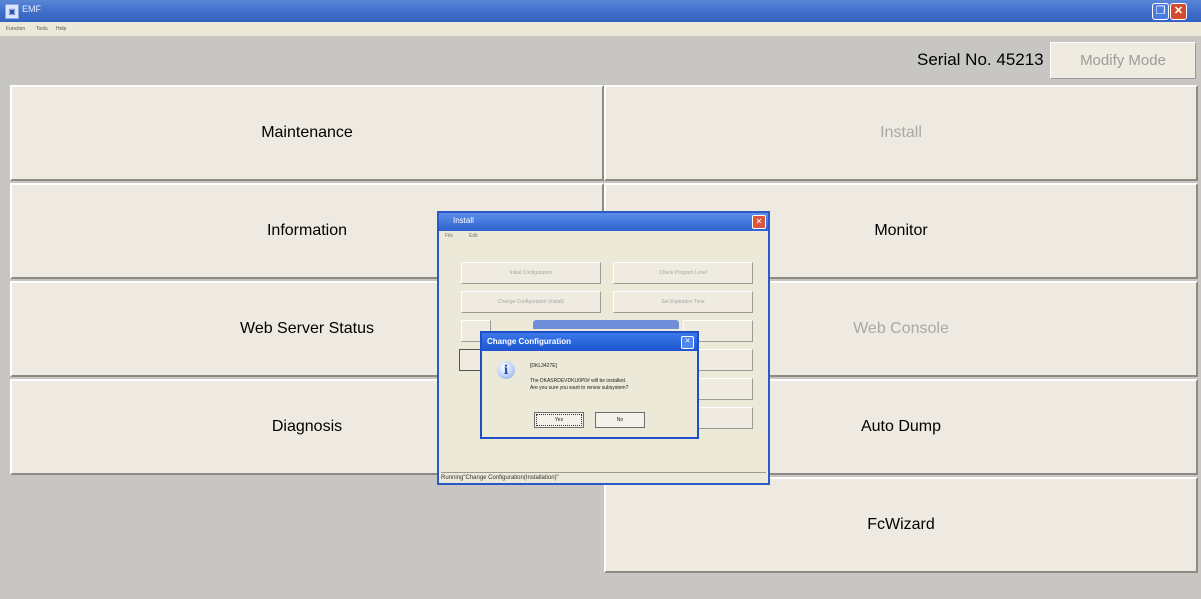 The width and height of the screenshot is (1201, 599). I want to click on dialog-close-icon: ✕, so click(687, 342).